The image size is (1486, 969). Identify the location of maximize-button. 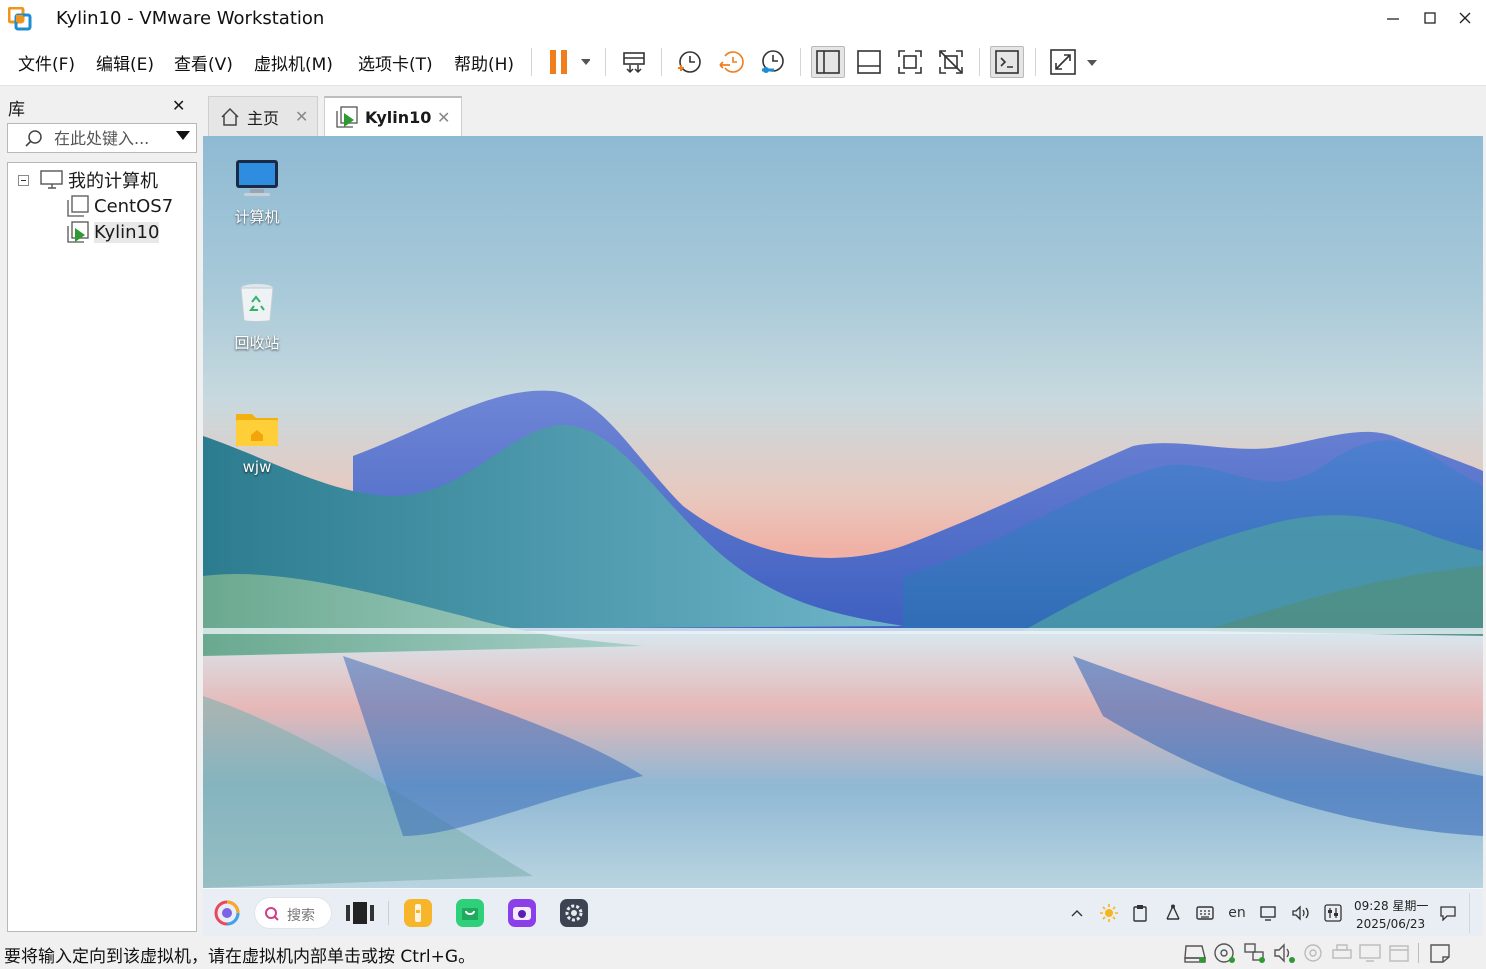
(1430, 18).